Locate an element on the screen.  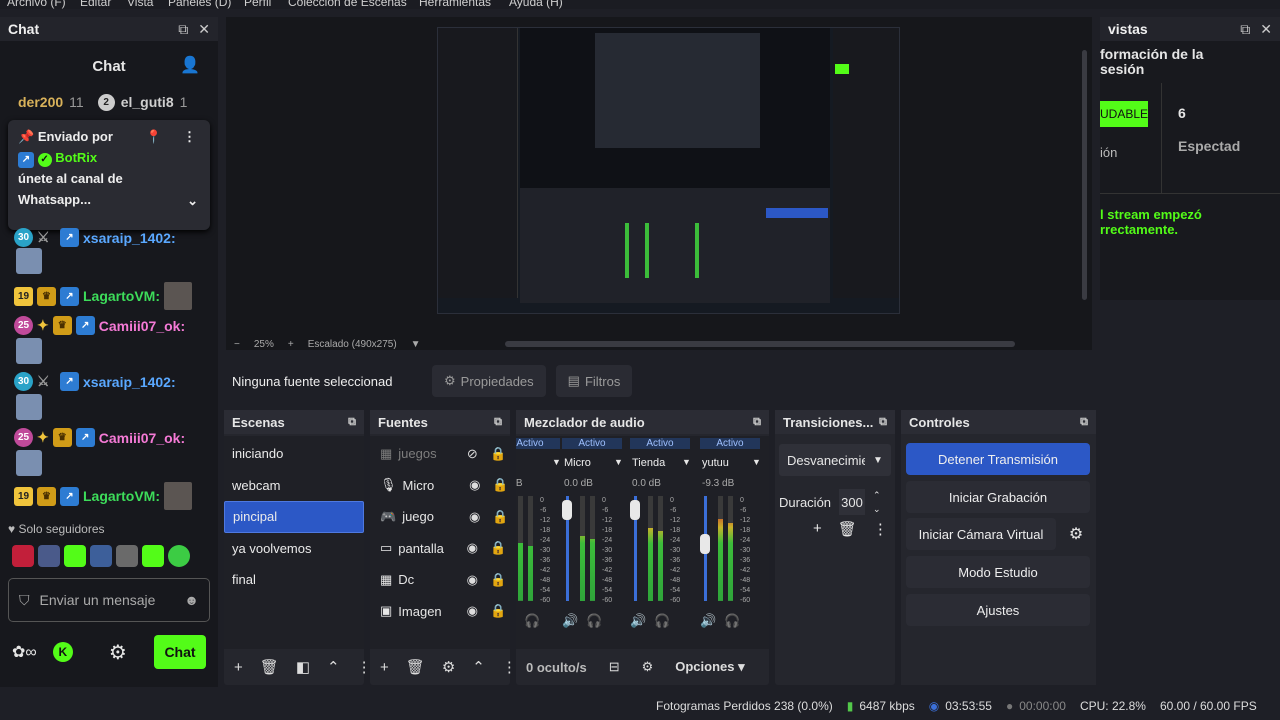
scene-item: webcam is located at coordinates (294, 486).